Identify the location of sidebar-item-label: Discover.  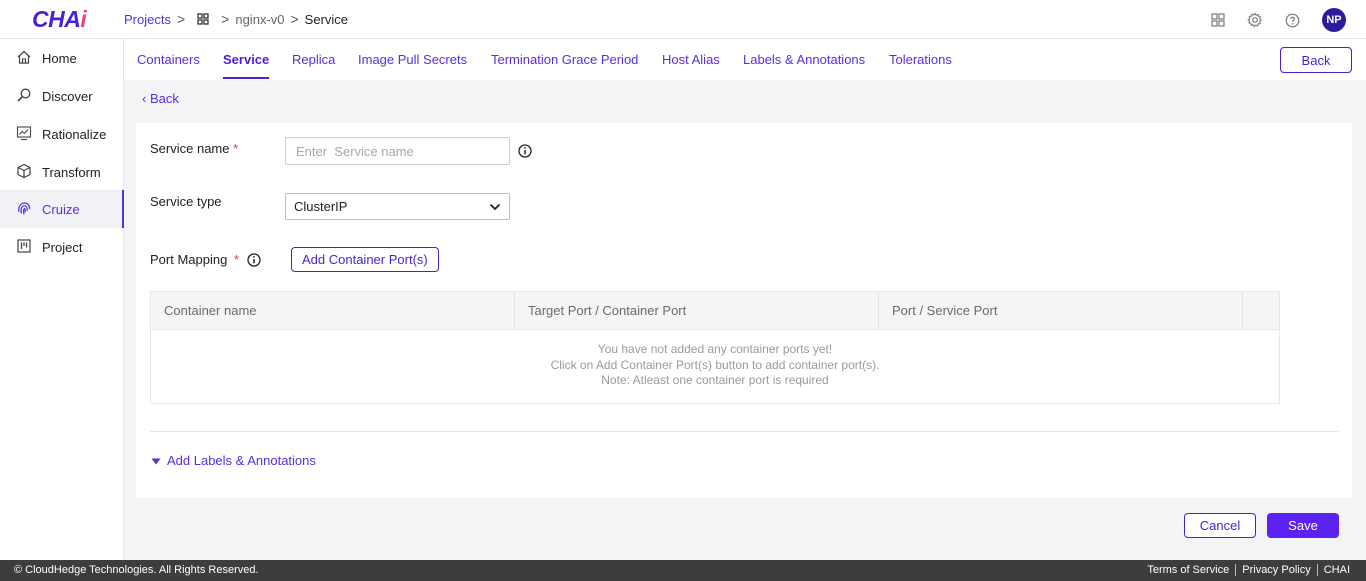
(67, 96).